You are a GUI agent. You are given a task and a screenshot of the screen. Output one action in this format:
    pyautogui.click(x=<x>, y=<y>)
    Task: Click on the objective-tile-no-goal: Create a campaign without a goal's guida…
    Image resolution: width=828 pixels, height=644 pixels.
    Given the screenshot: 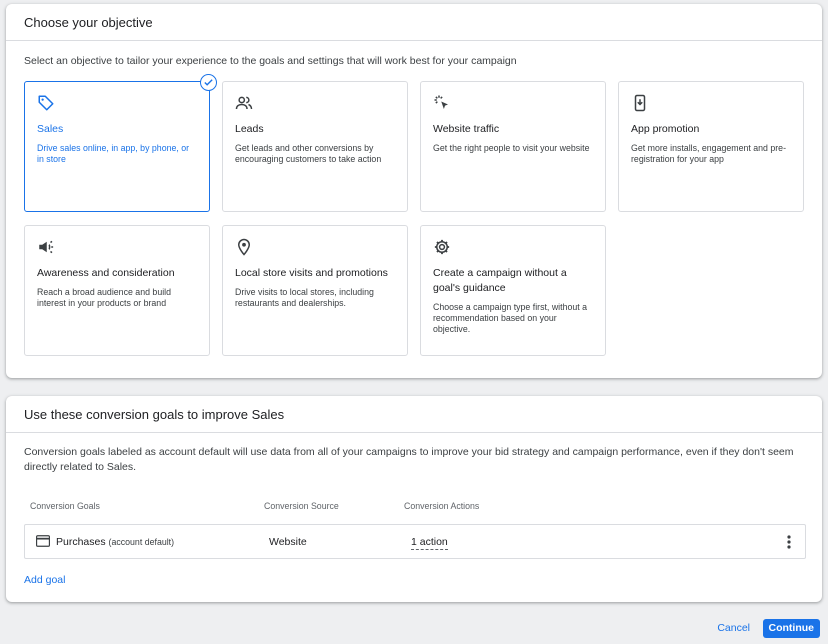 What is the action you would take?
    pyautogui.click(x=513, y=290)
    